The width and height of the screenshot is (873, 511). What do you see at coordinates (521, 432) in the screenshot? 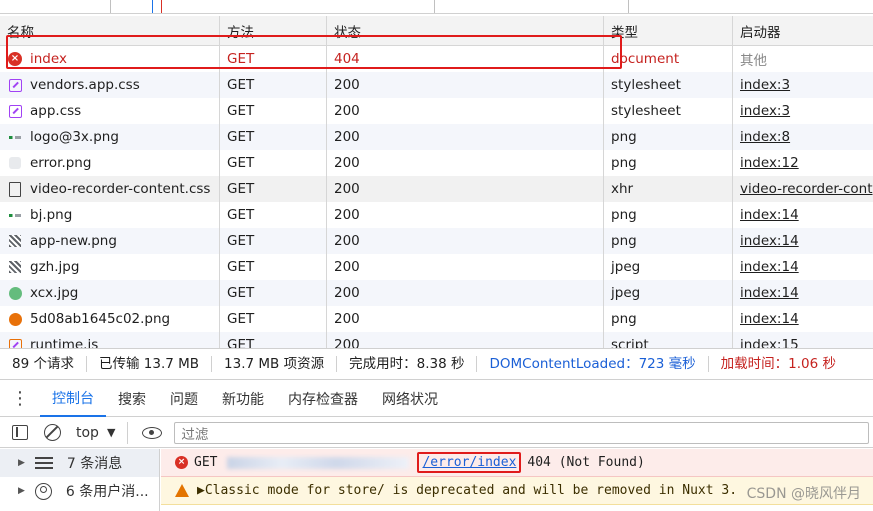
I see `console-filter-input: 过滤` at bounding box center [521, 432].